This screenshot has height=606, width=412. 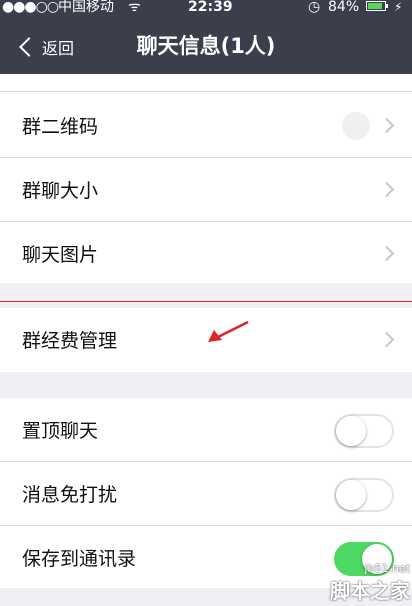 I want to click on row-label: 保存到通讯录, so click(x=79, y=559).